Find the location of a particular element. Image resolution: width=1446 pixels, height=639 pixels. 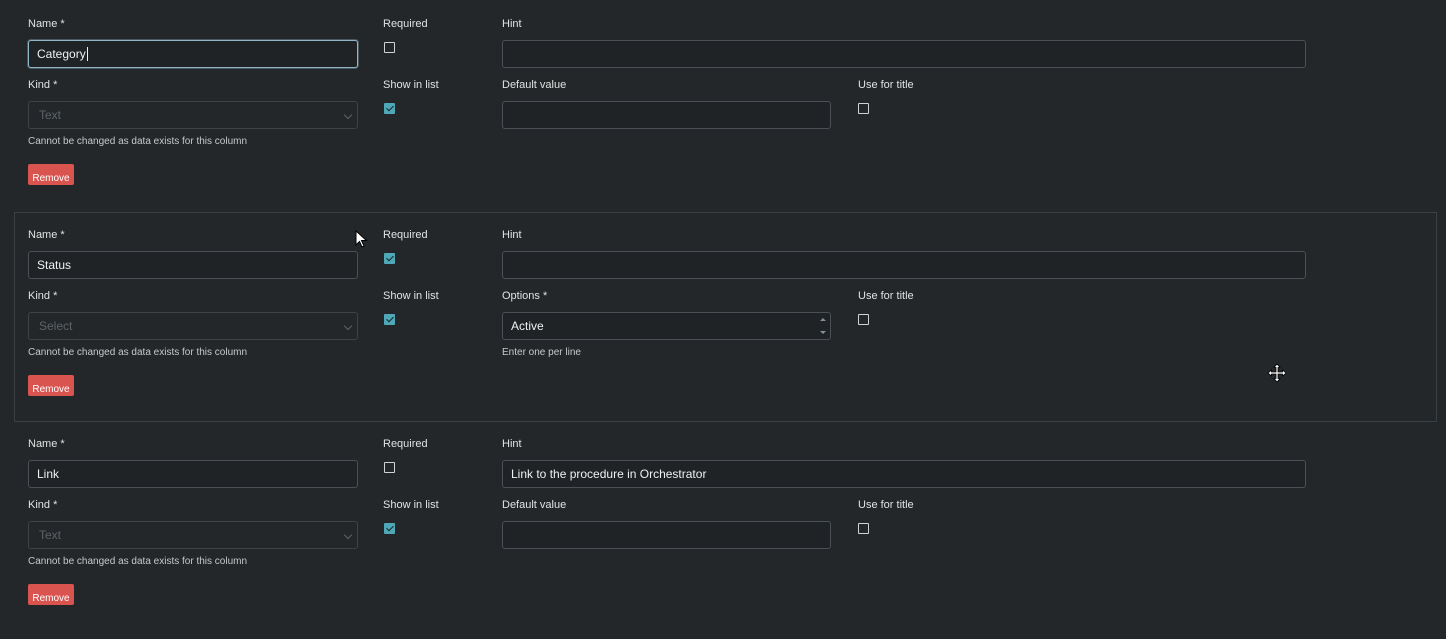

options-help: Enter one per line is located at coordinates (541, 352).